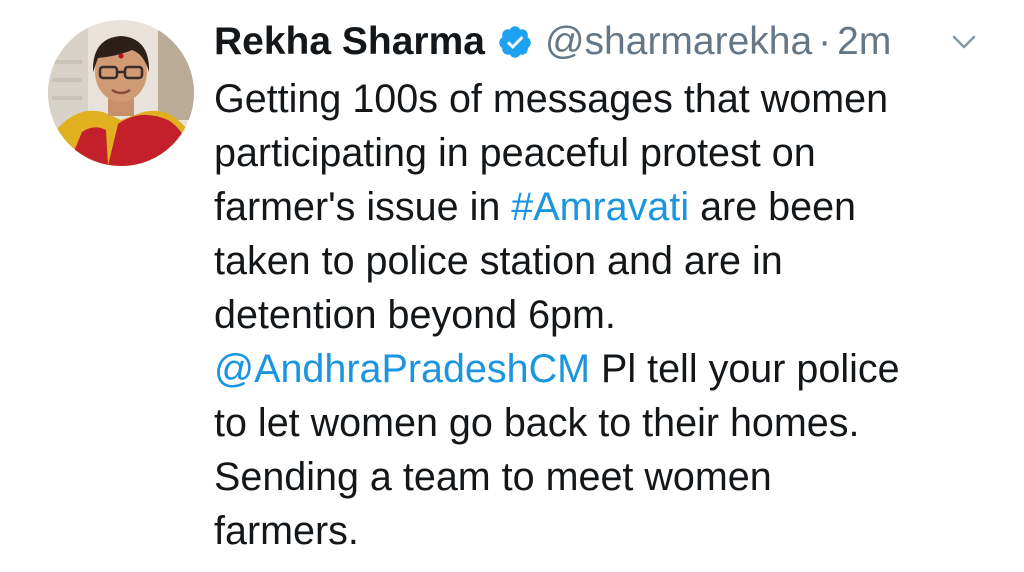  I want to click on tweet-text-line: @AndhraPradeshCM Pl tell your police, so click(609, 369).